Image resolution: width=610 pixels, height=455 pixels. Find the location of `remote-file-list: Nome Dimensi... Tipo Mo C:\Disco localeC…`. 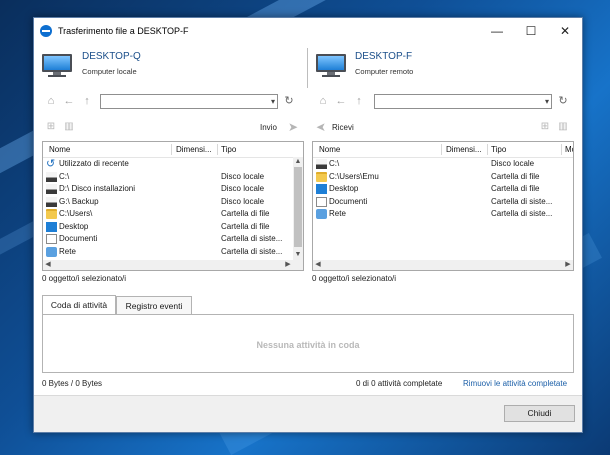

remote-file-list: Nome Dimensi... Tipo Mo C:\Disco localeC… is located at coordinates (443, 206).